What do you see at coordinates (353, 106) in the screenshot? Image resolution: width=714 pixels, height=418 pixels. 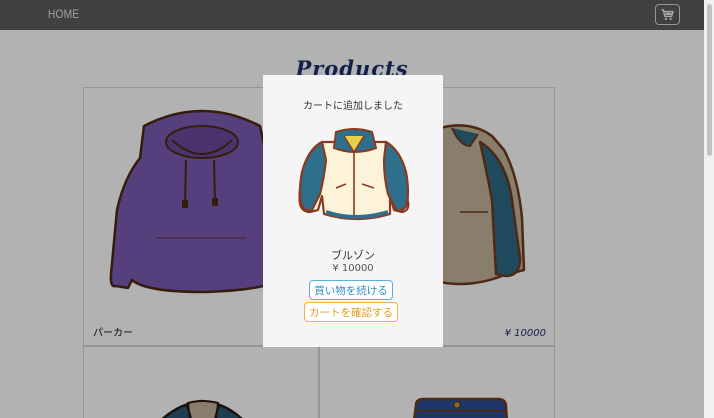 I see `added-message: カートに追加しました` at bounding box center [353, 106].